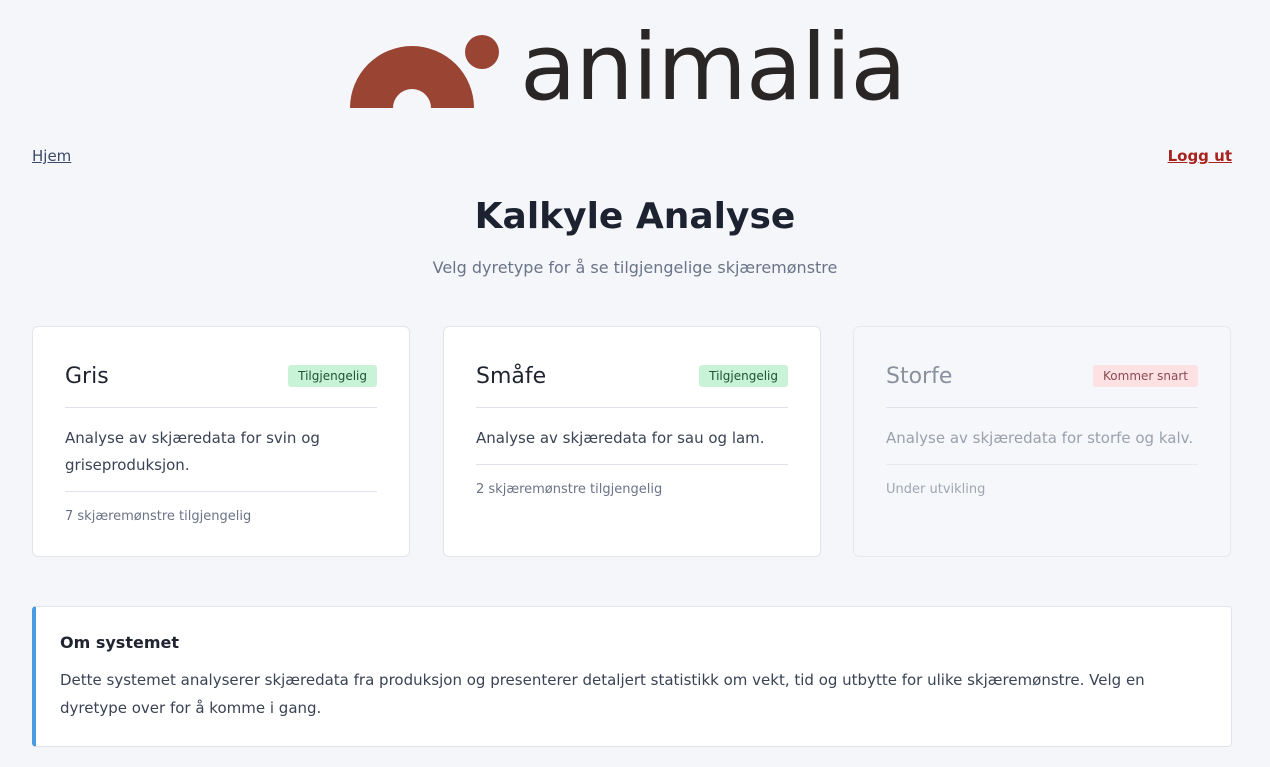 This screenshot has height=767, width=1270. I want to click on card-pattern-count: 7 skjæremønstre tilgjengelig, so click(158, 516).